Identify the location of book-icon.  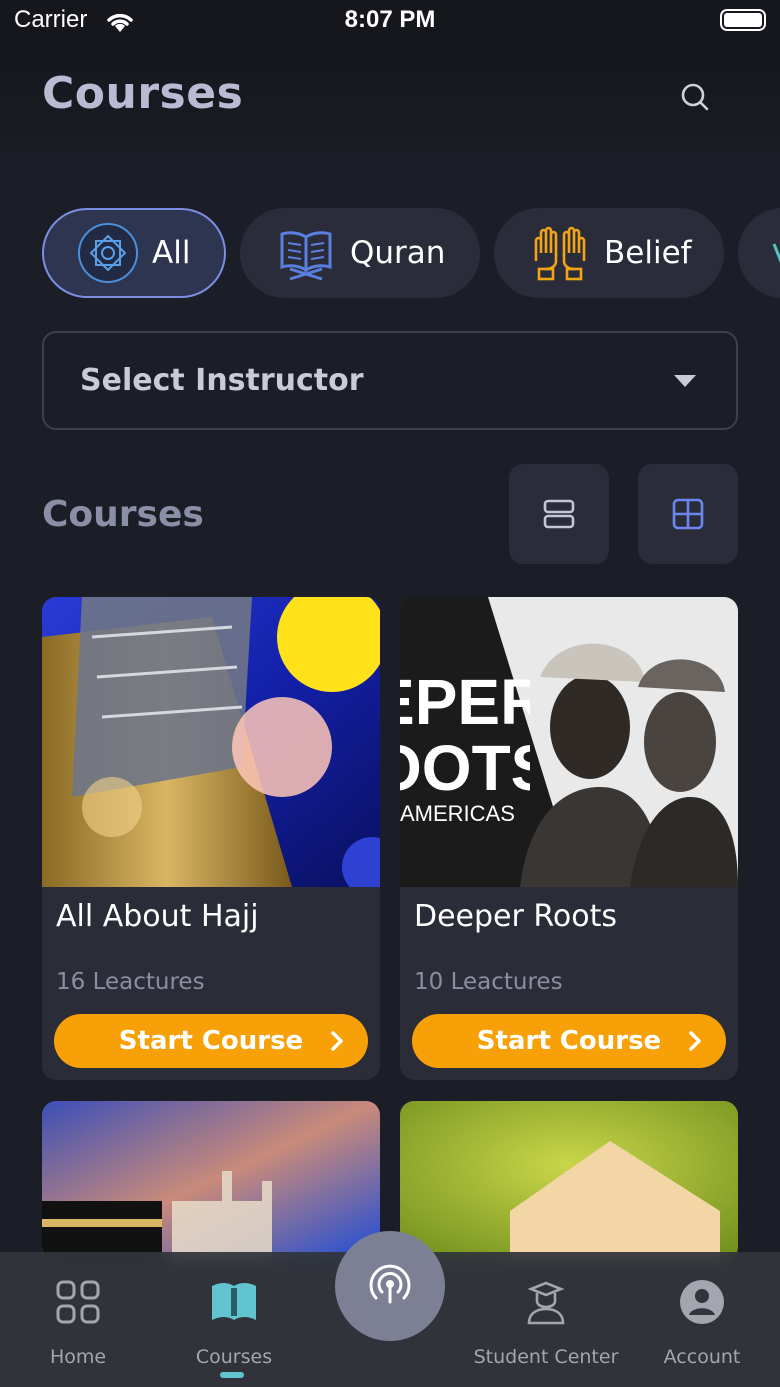
(234, 1302).